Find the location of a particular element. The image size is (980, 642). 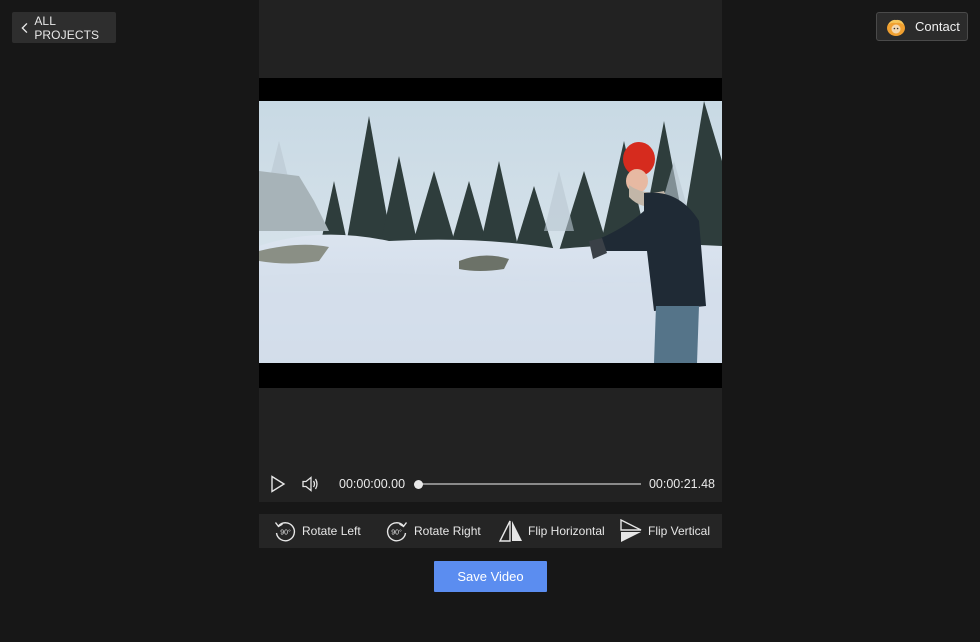

save-video-button: Save Video is located at coordinates (490, 576).